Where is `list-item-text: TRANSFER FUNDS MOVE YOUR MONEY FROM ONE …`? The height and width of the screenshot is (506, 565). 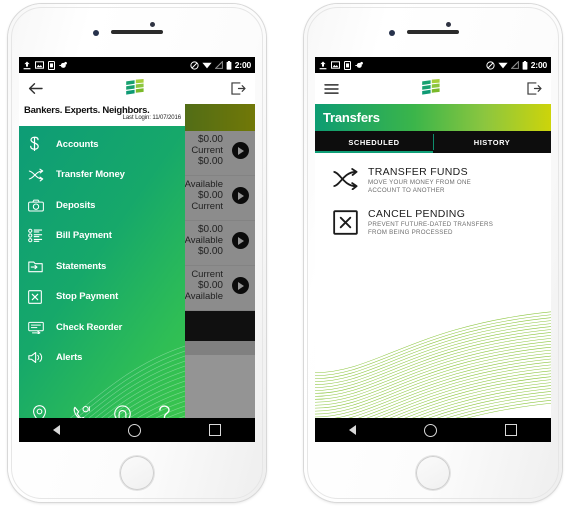
list-item-text: TRANSFER FUNDS MOVE YOUR MONEY FROM ONE … is located at coordinates (416, 180).